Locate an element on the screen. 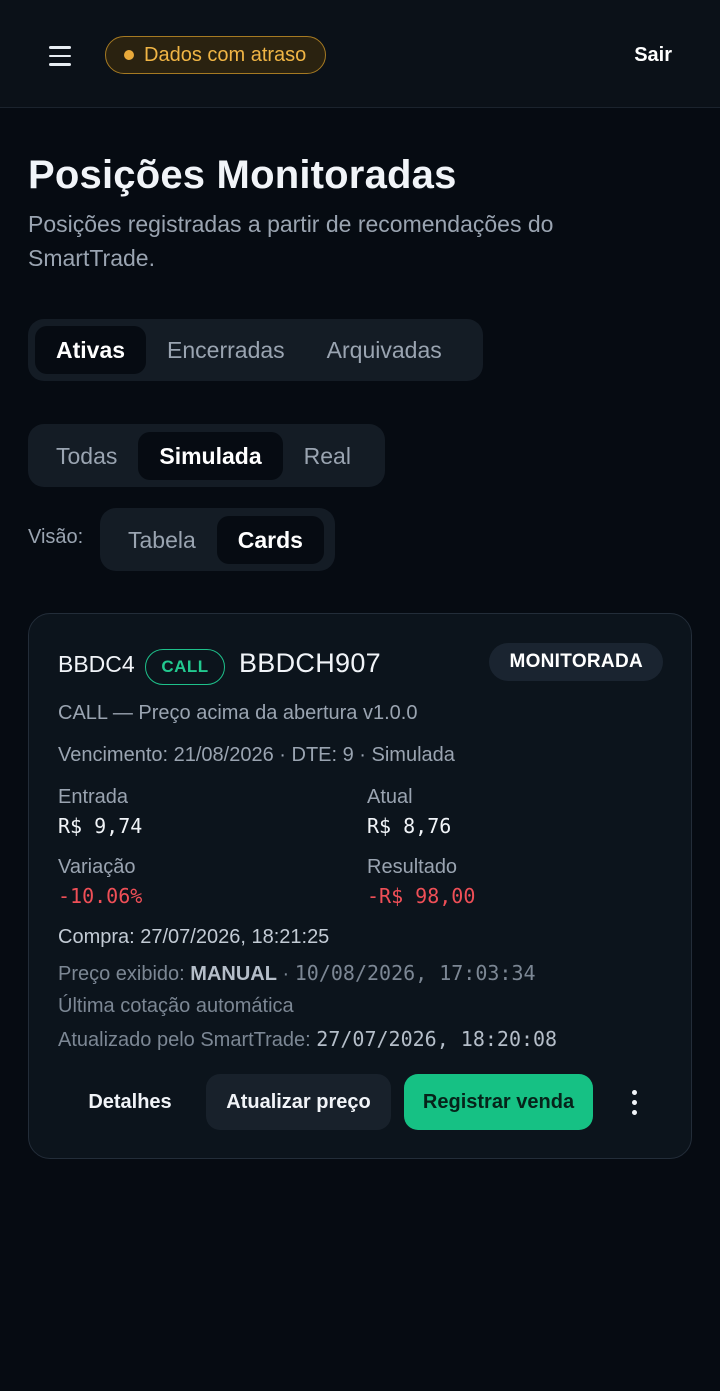 The image size is (720, 1391). strategy-line: CALL — Preço acima da abertura v1.0.0 is located at coordinates (238, 713).